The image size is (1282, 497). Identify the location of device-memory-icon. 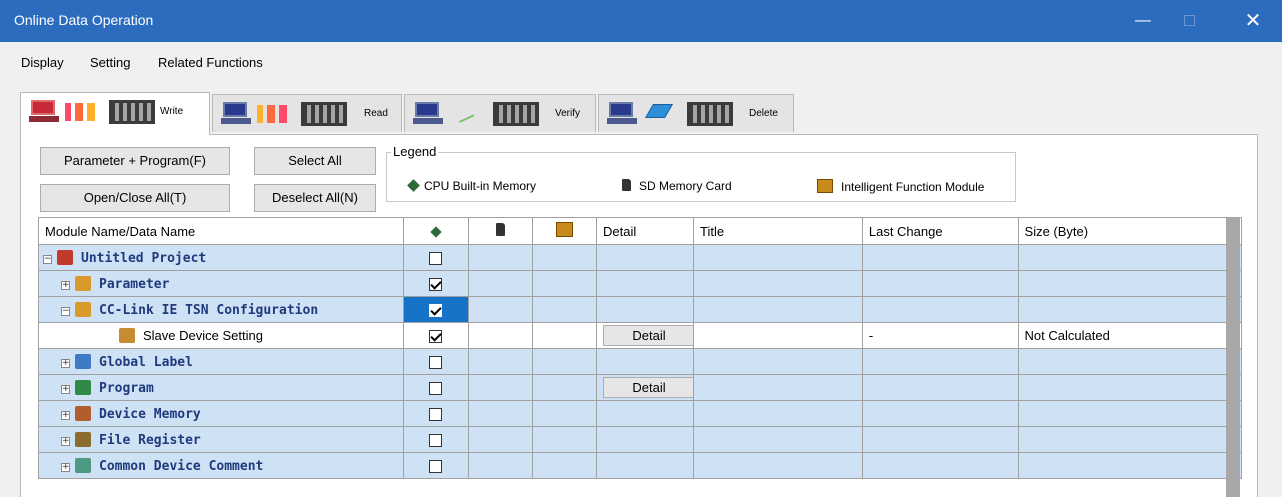
(83, 413).